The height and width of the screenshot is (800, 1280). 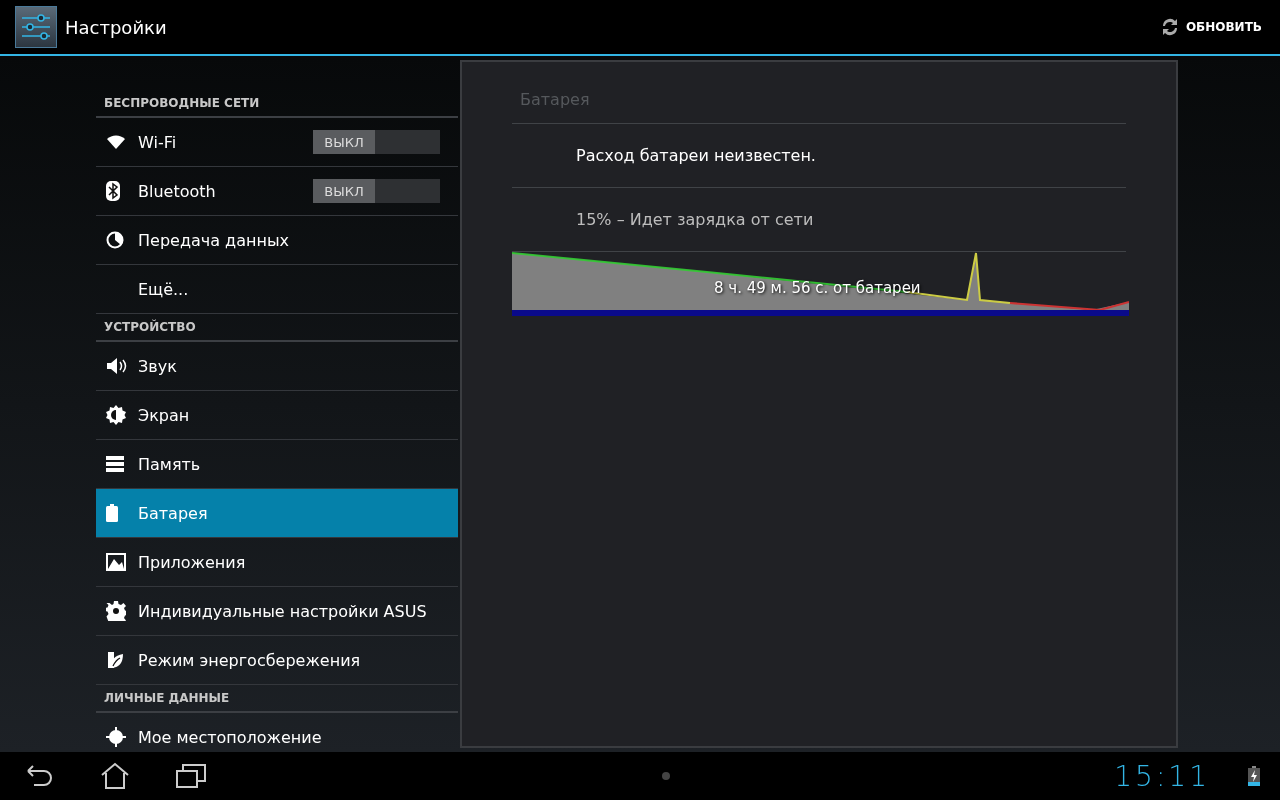 I want to click on item-label: Приложения, so click(x=192, y=562).